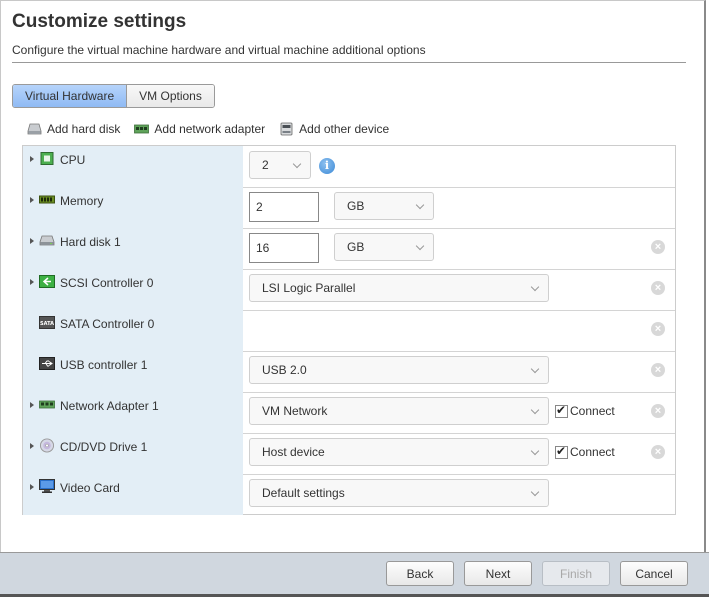 Image resolution: width=709 pixels, height=597 pixels. I want to click on tab-vm-options: VM Options, so click(170, 96).